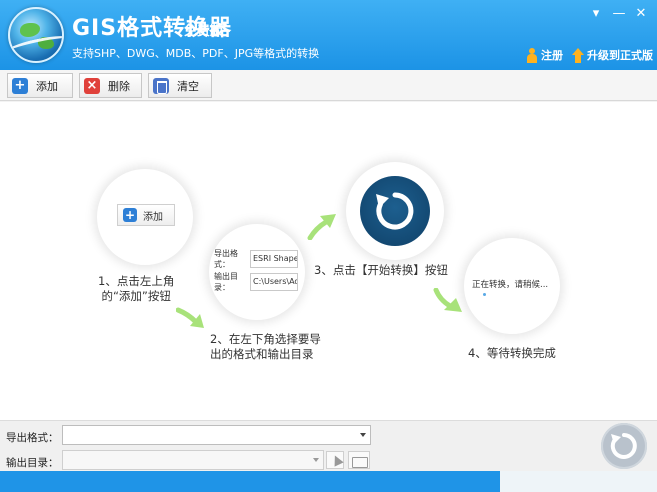 This screenshot has height=492, width=657. What do you see at coordinates (136, 288) in the screenshot?
I see `step1-text: 1、点击左上角 的“添加”按钮` at bounding box center [136, 288].